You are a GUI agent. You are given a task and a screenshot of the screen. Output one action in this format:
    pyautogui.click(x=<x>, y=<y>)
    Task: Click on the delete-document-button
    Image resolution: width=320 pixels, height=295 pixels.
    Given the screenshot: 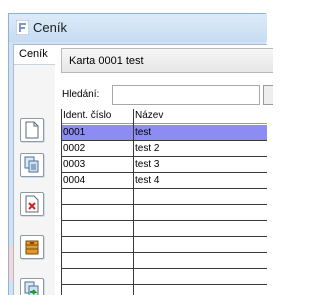 What is the action you would take?
    pyautogui.click(x=32, y=204)
    